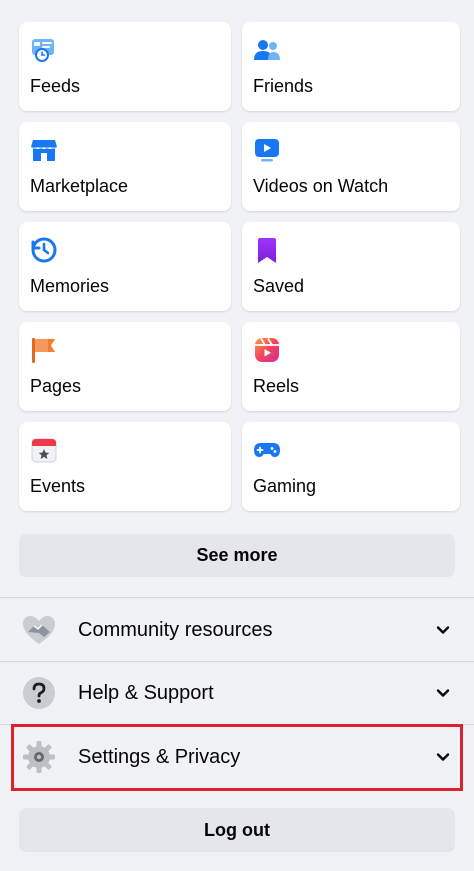 Image resolution: width=474 pixels, height=871 pixels. What do you see at coordinates (39, 757) in the screenshot?
I see `gear-icon` at bounding box center [39, 757].